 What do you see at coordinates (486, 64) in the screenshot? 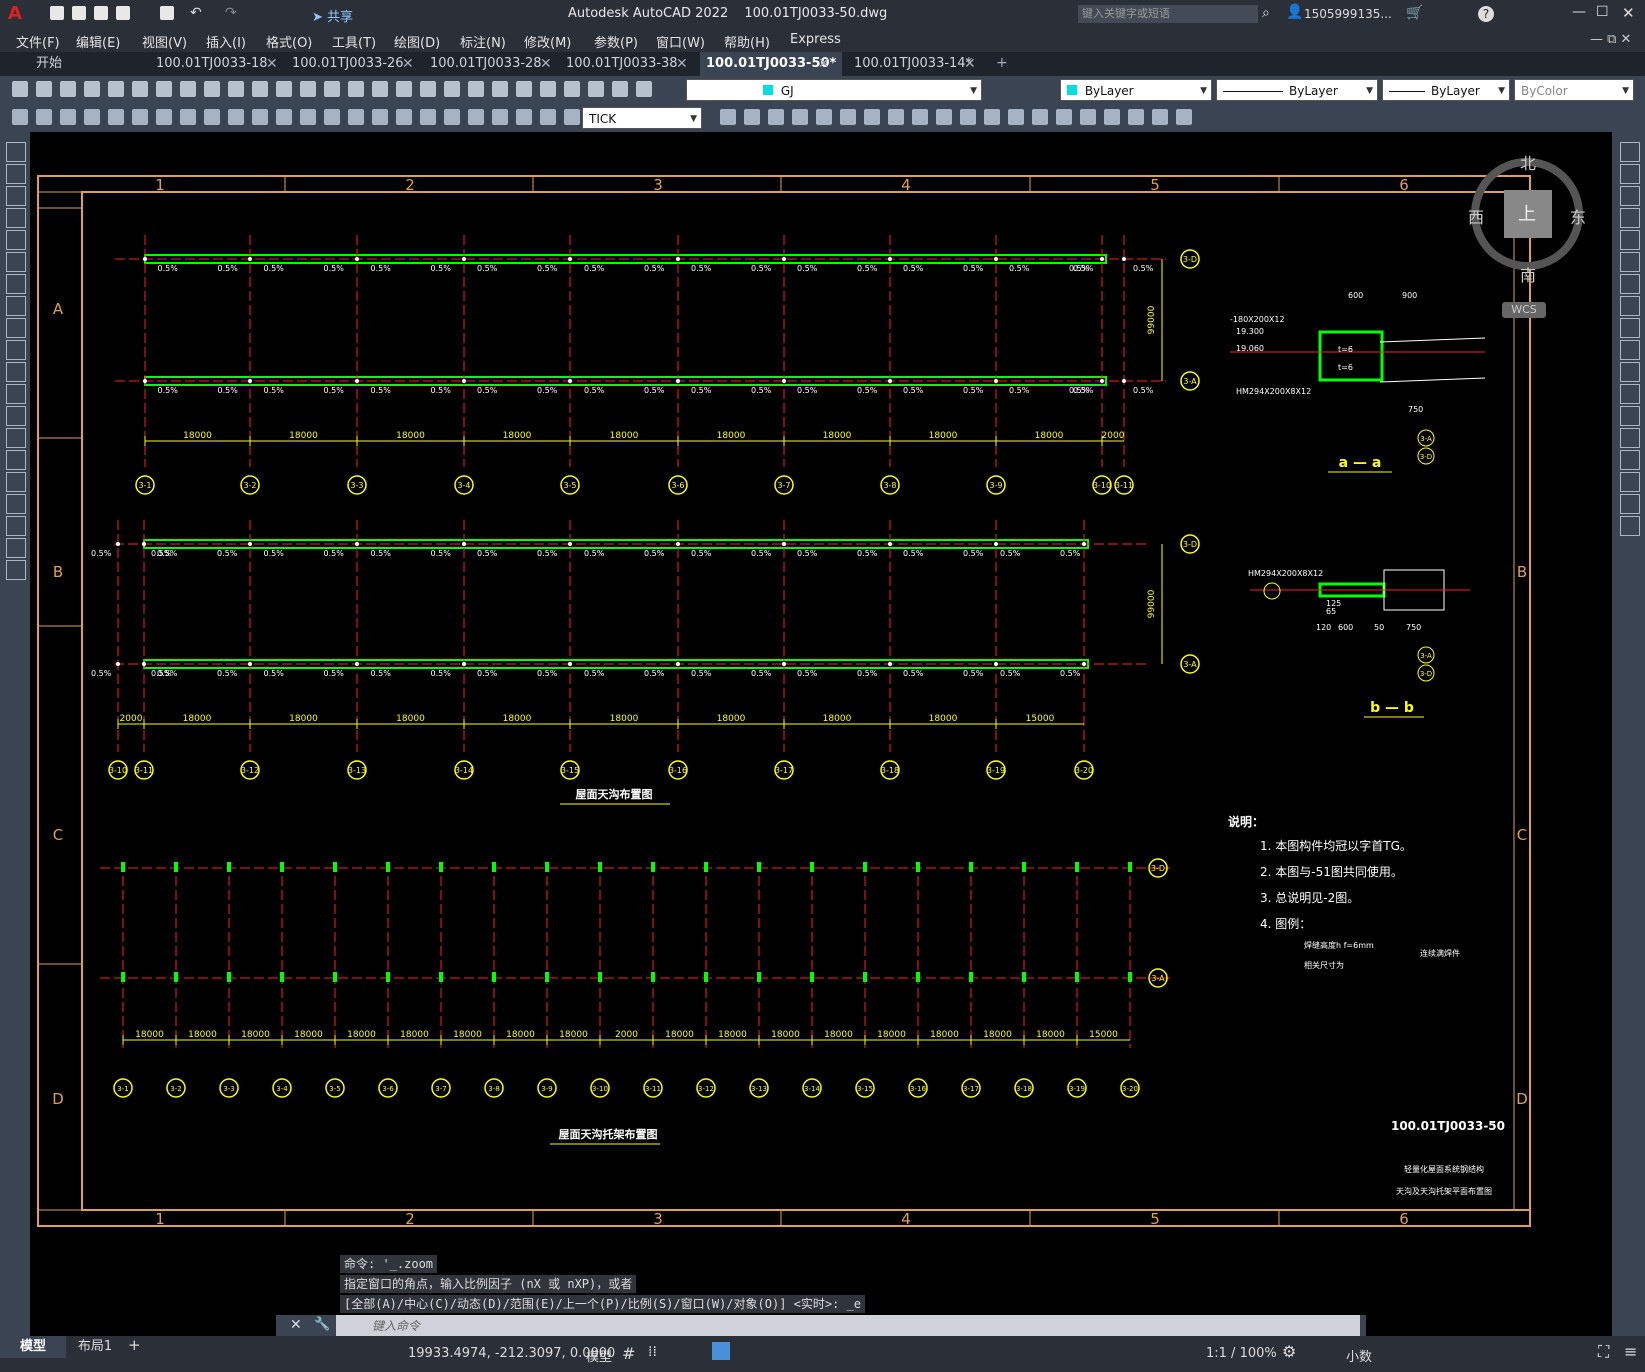
I see `tab-3: 100.01TJ0033-28` at bounding box center [486, 64].